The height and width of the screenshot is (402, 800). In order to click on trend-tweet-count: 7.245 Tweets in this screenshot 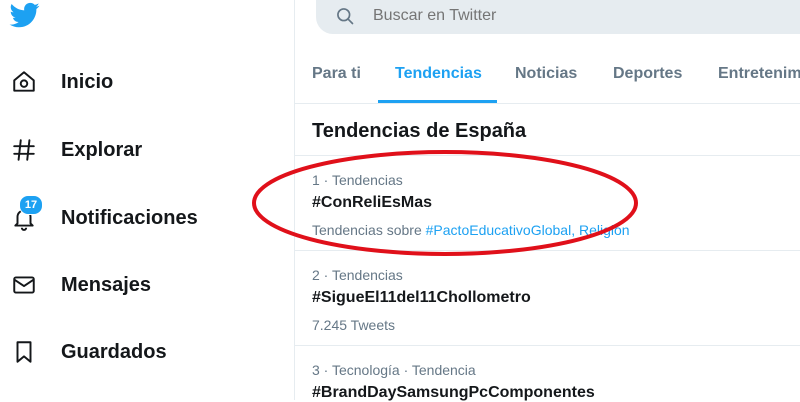, I will do `click(354, 325)`.